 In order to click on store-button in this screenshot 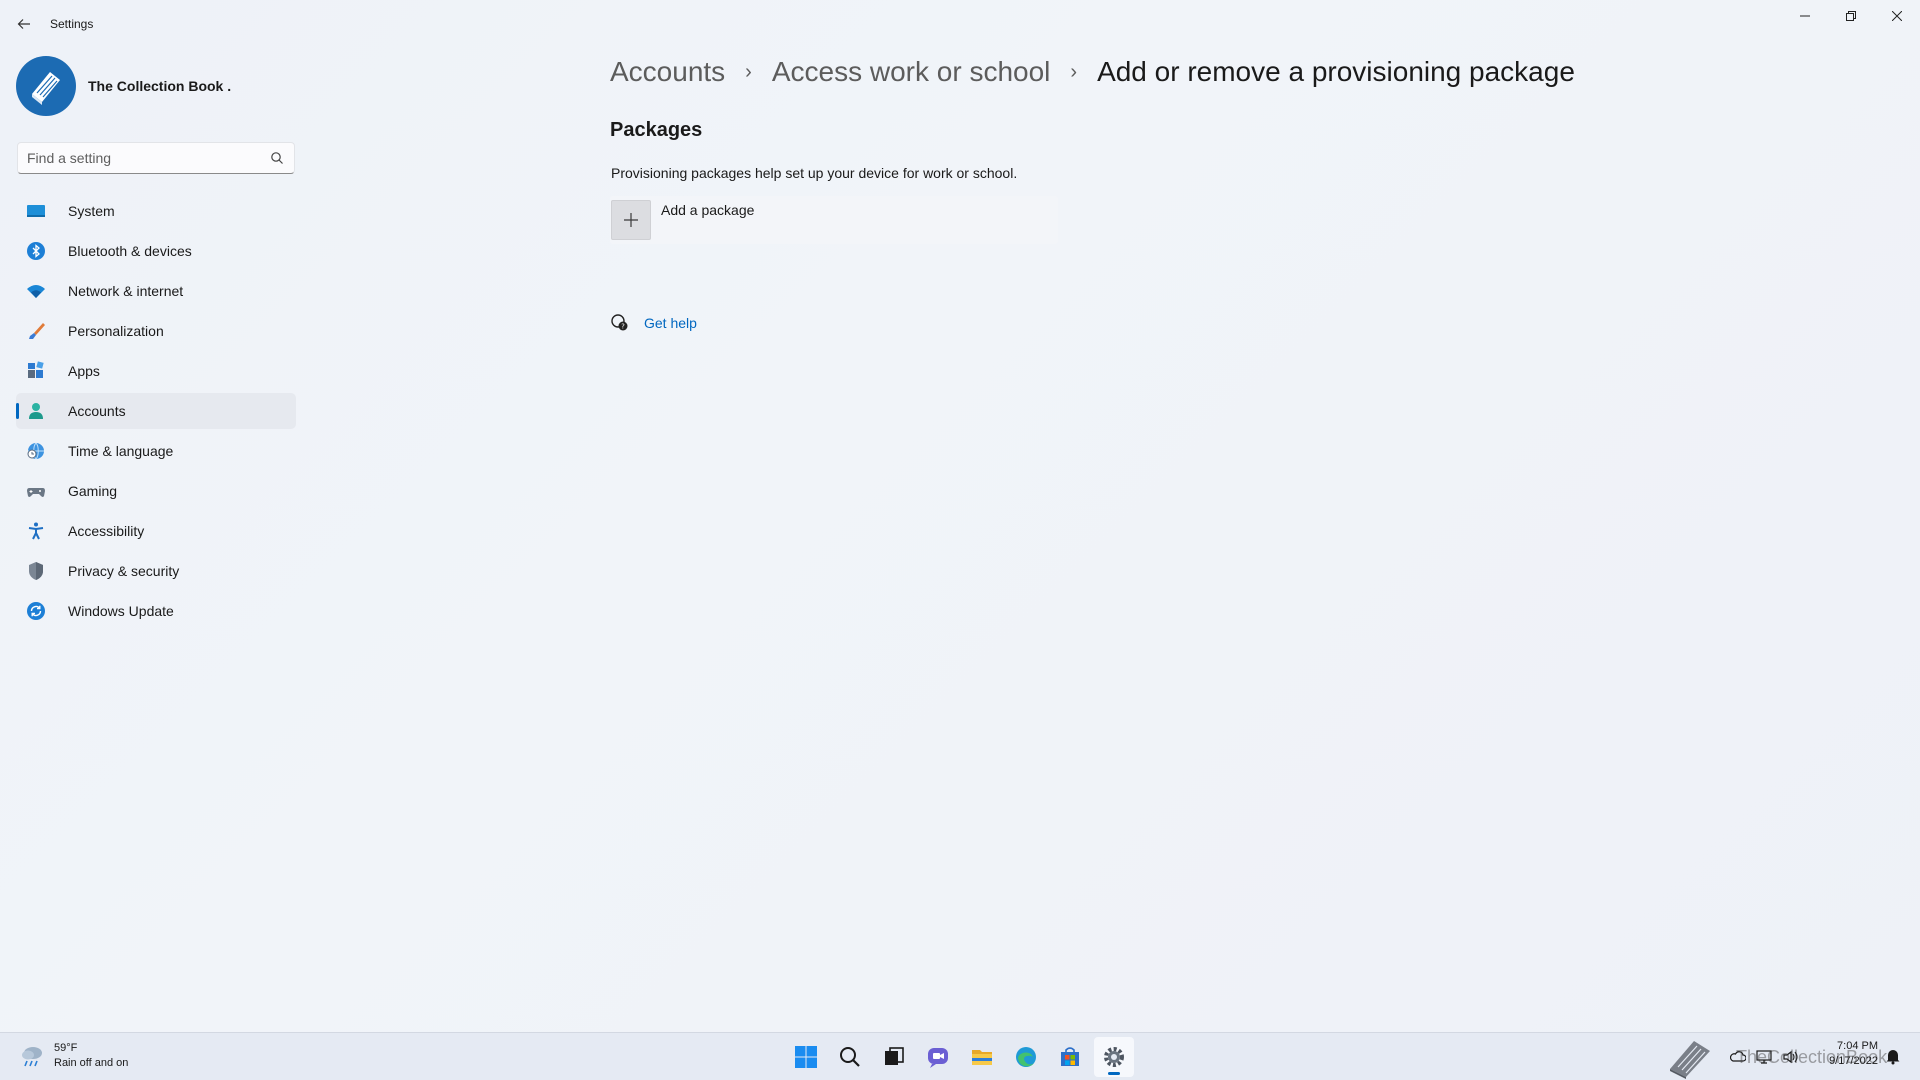, I will do `click(1070, 1057)`.